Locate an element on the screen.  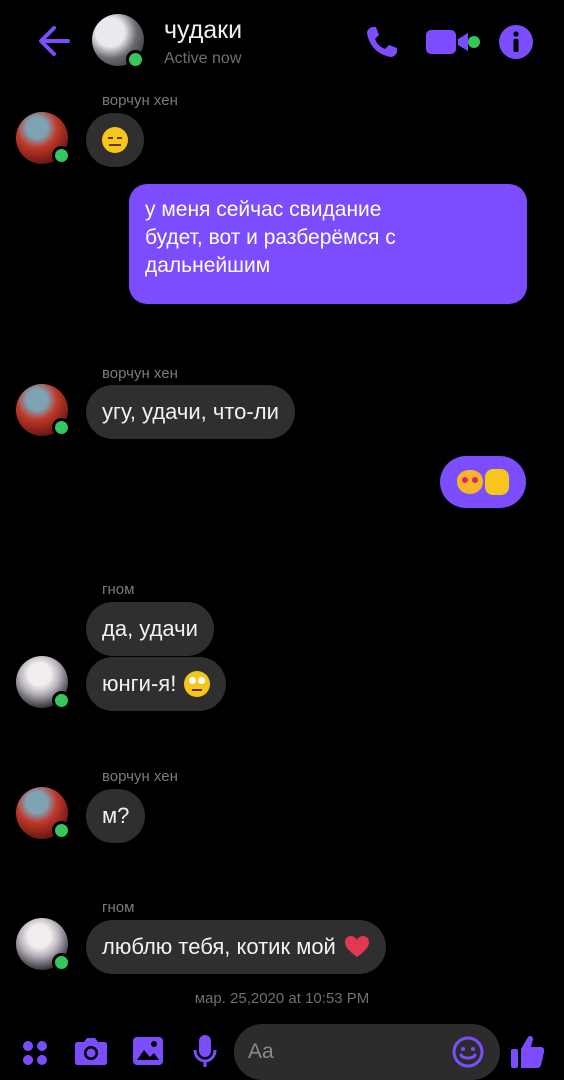
message-text: будет, вот и разберёмся с is located at coordinates (270, 237).